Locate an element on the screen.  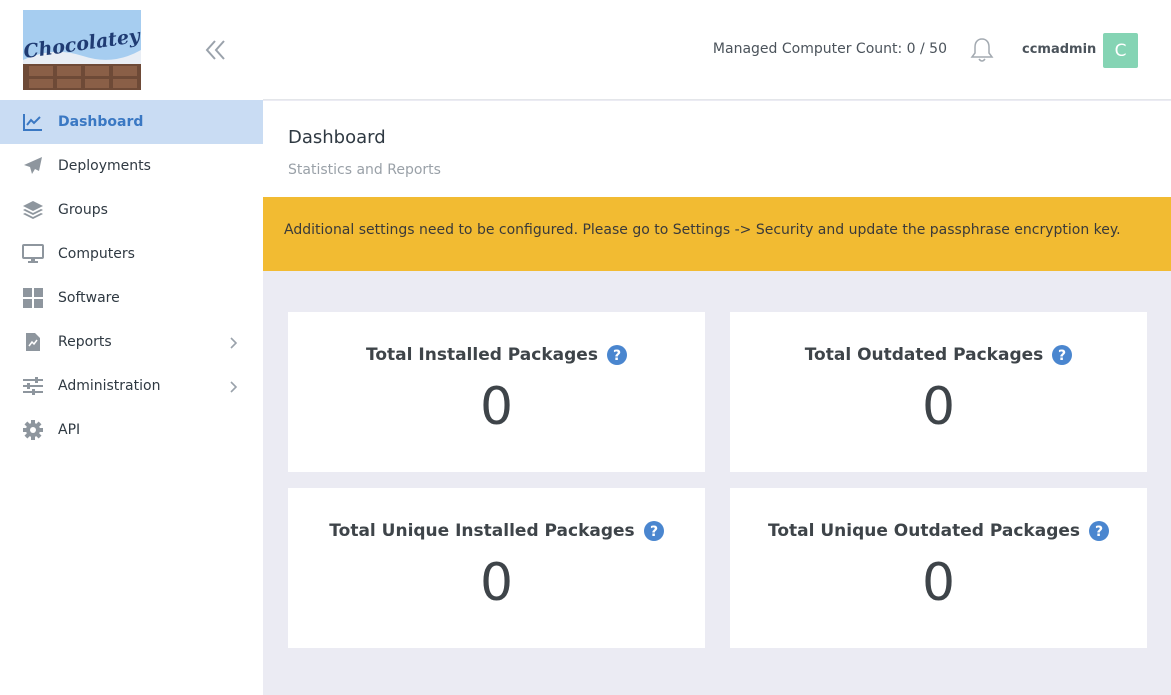
stat-card-total-unique-installed: Total Unique Installed Packages ? 0 is located at coordinates (496, 568).